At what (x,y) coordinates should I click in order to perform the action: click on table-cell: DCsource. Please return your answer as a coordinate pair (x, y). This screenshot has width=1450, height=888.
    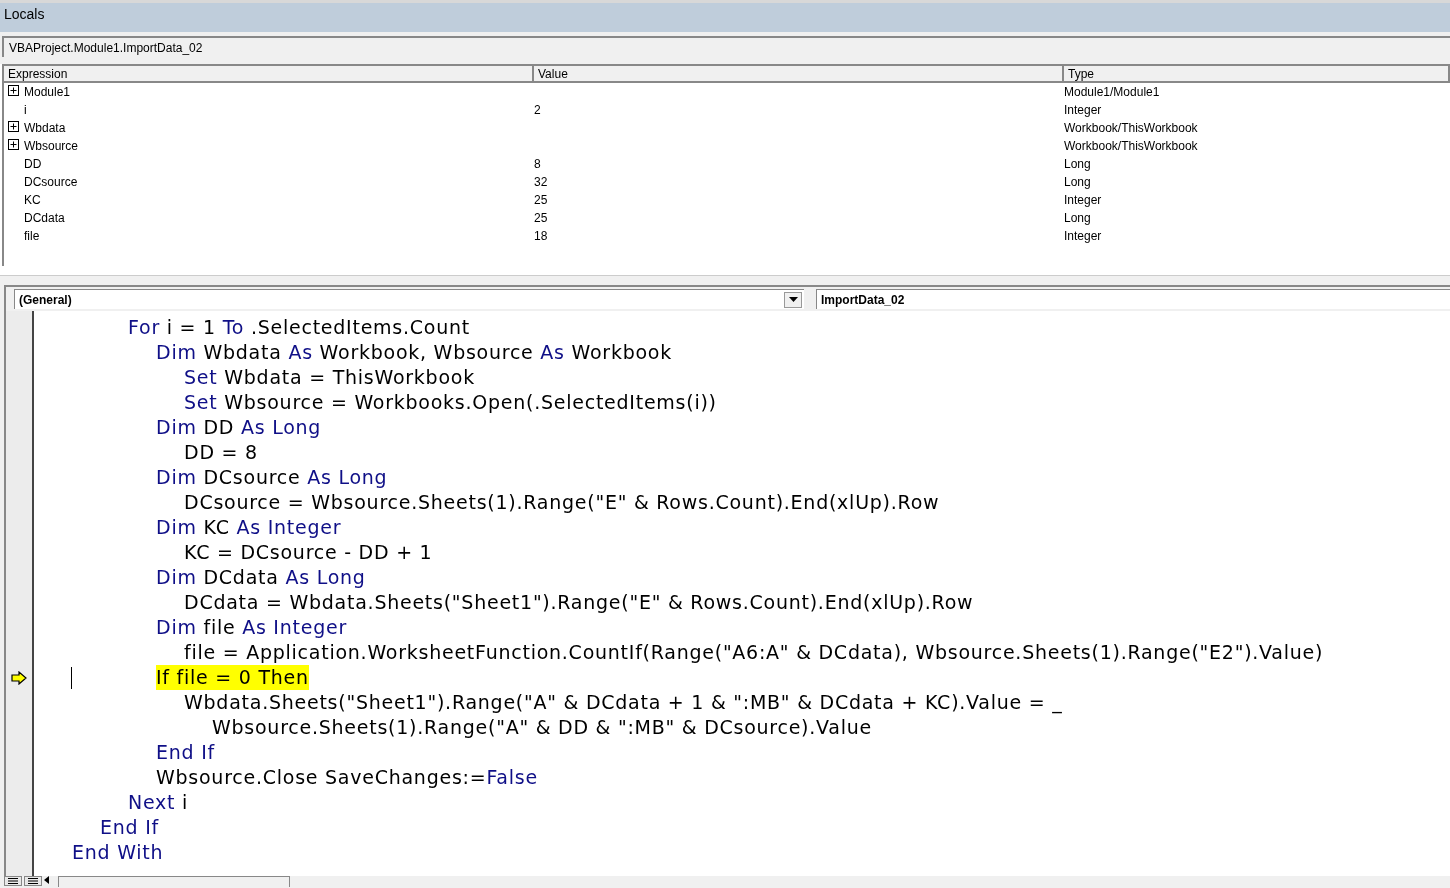
    Looking at the image, I should click on (51, 182).